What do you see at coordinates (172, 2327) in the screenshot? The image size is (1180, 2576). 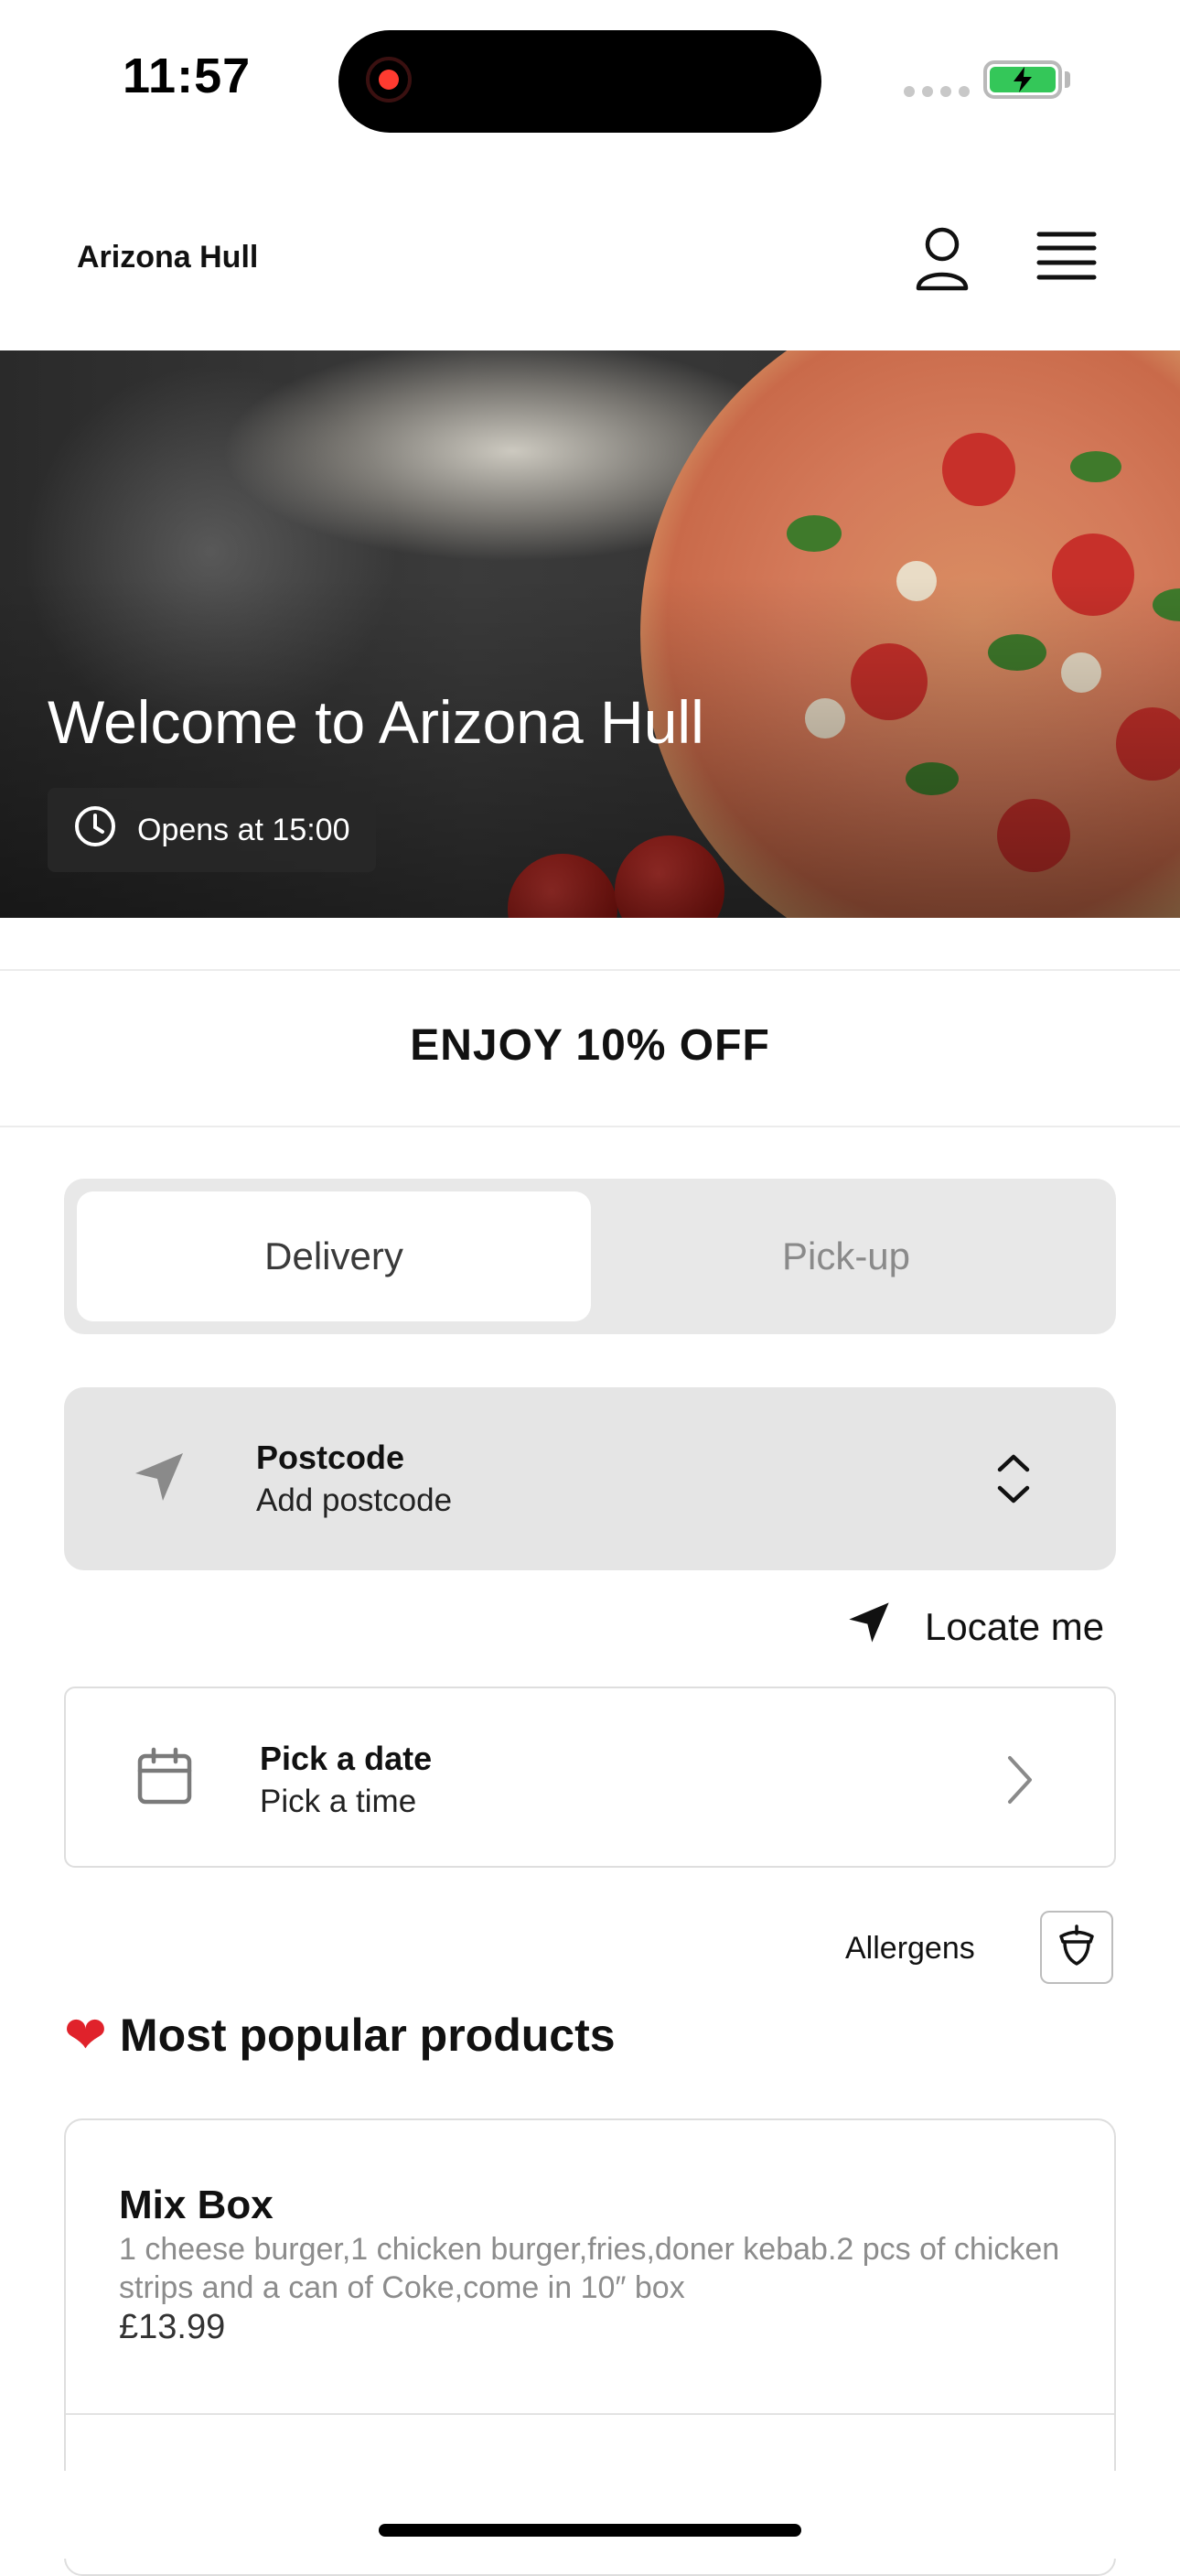 I see `product-price: £13.99` at bounding box center [172, 2327].